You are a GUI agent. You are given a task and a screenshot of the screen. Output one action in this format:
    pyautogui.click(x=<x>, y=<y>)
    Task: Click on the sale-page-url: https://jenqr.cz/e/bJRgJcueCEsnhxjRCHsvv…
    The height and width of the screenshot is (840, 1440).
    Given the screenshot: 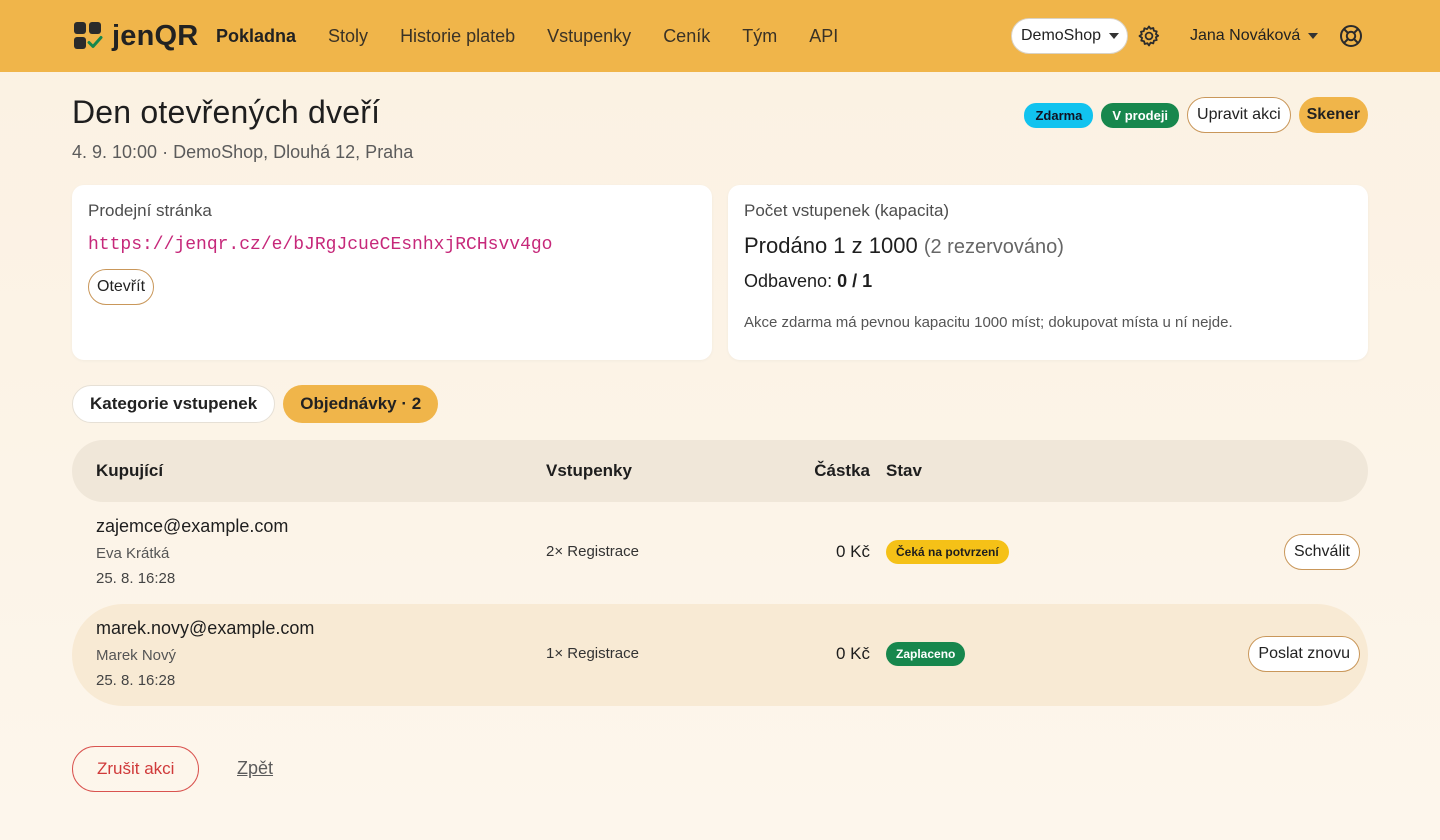 What is the action you would take?
    pyautogui.click(x=320, y=245)
    